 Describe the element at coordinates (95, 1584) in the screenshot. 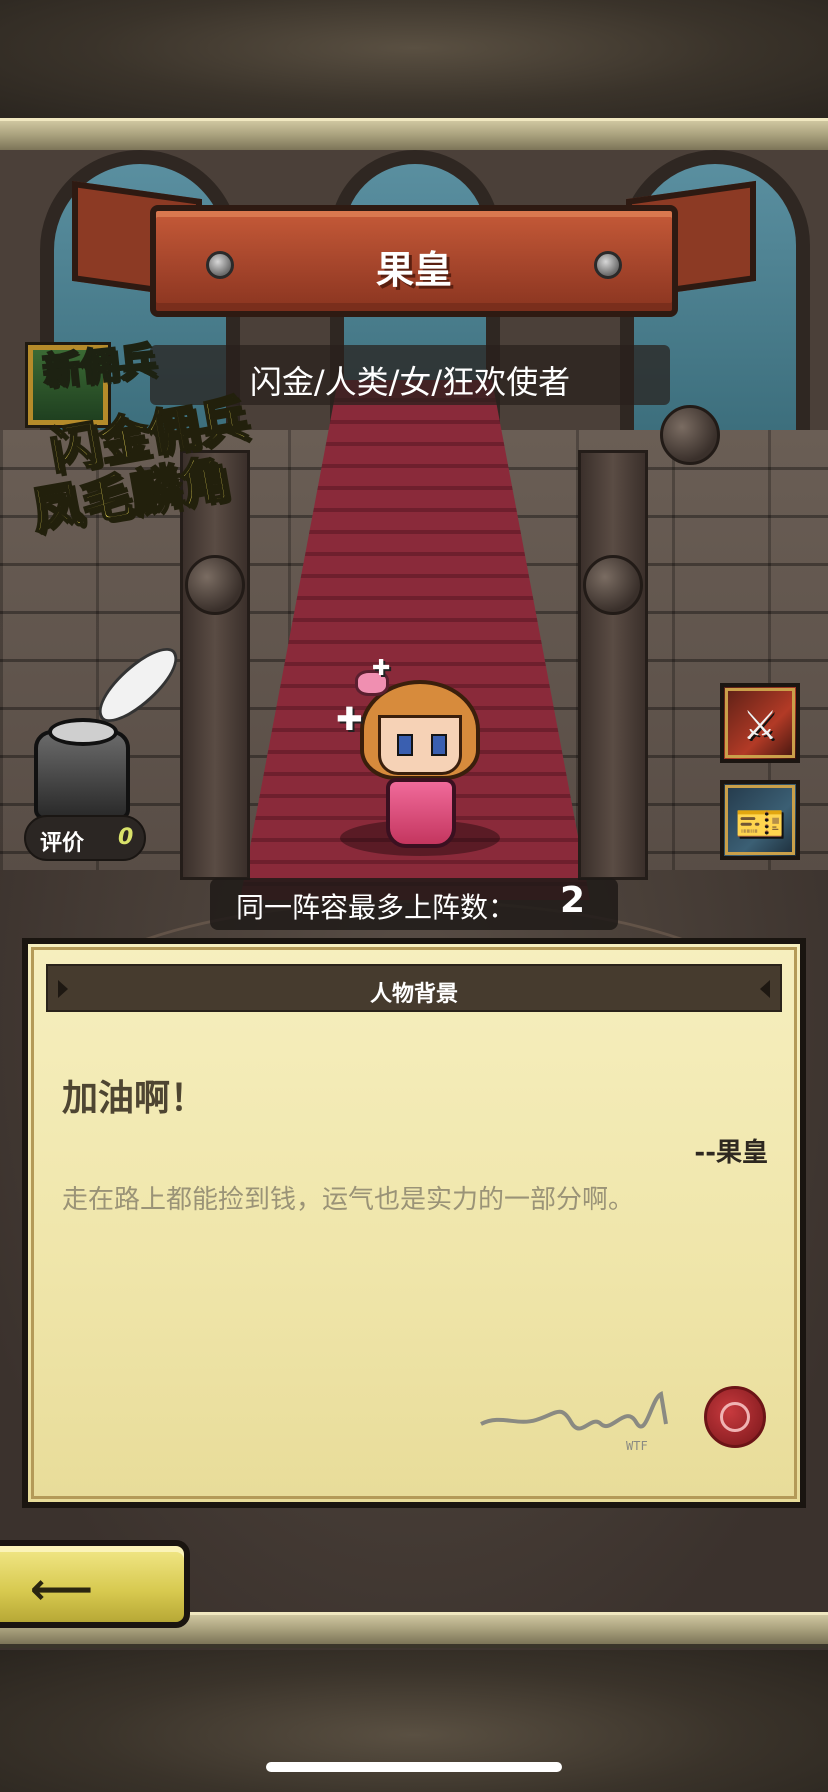

I see `back-button: ⟵` at that location.